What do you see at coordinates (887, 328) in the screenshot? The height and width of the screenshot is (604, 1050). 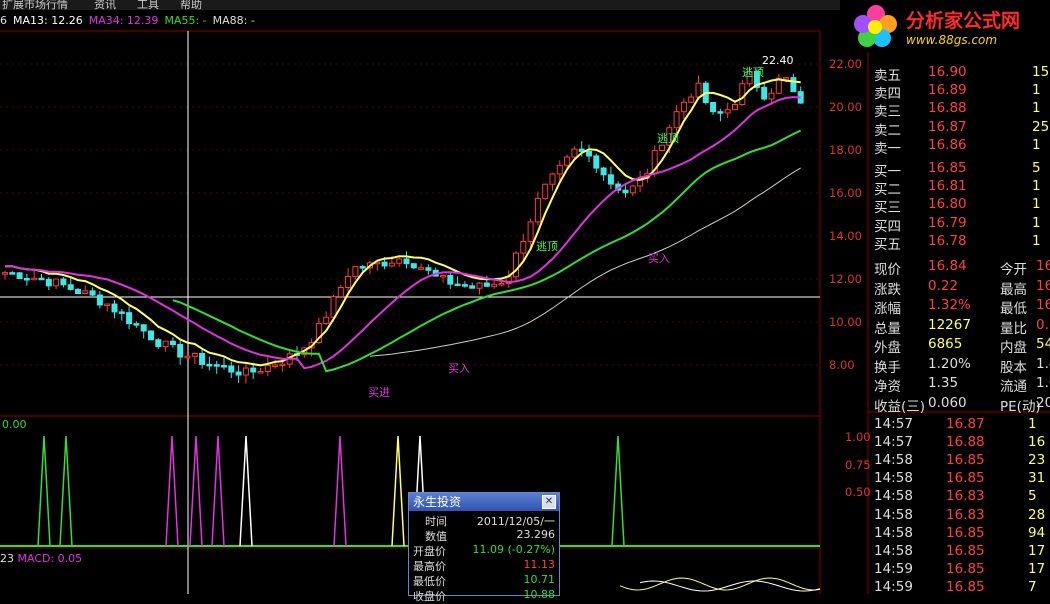 I see `quote-label: 总量` at bounding box center [887, 328].